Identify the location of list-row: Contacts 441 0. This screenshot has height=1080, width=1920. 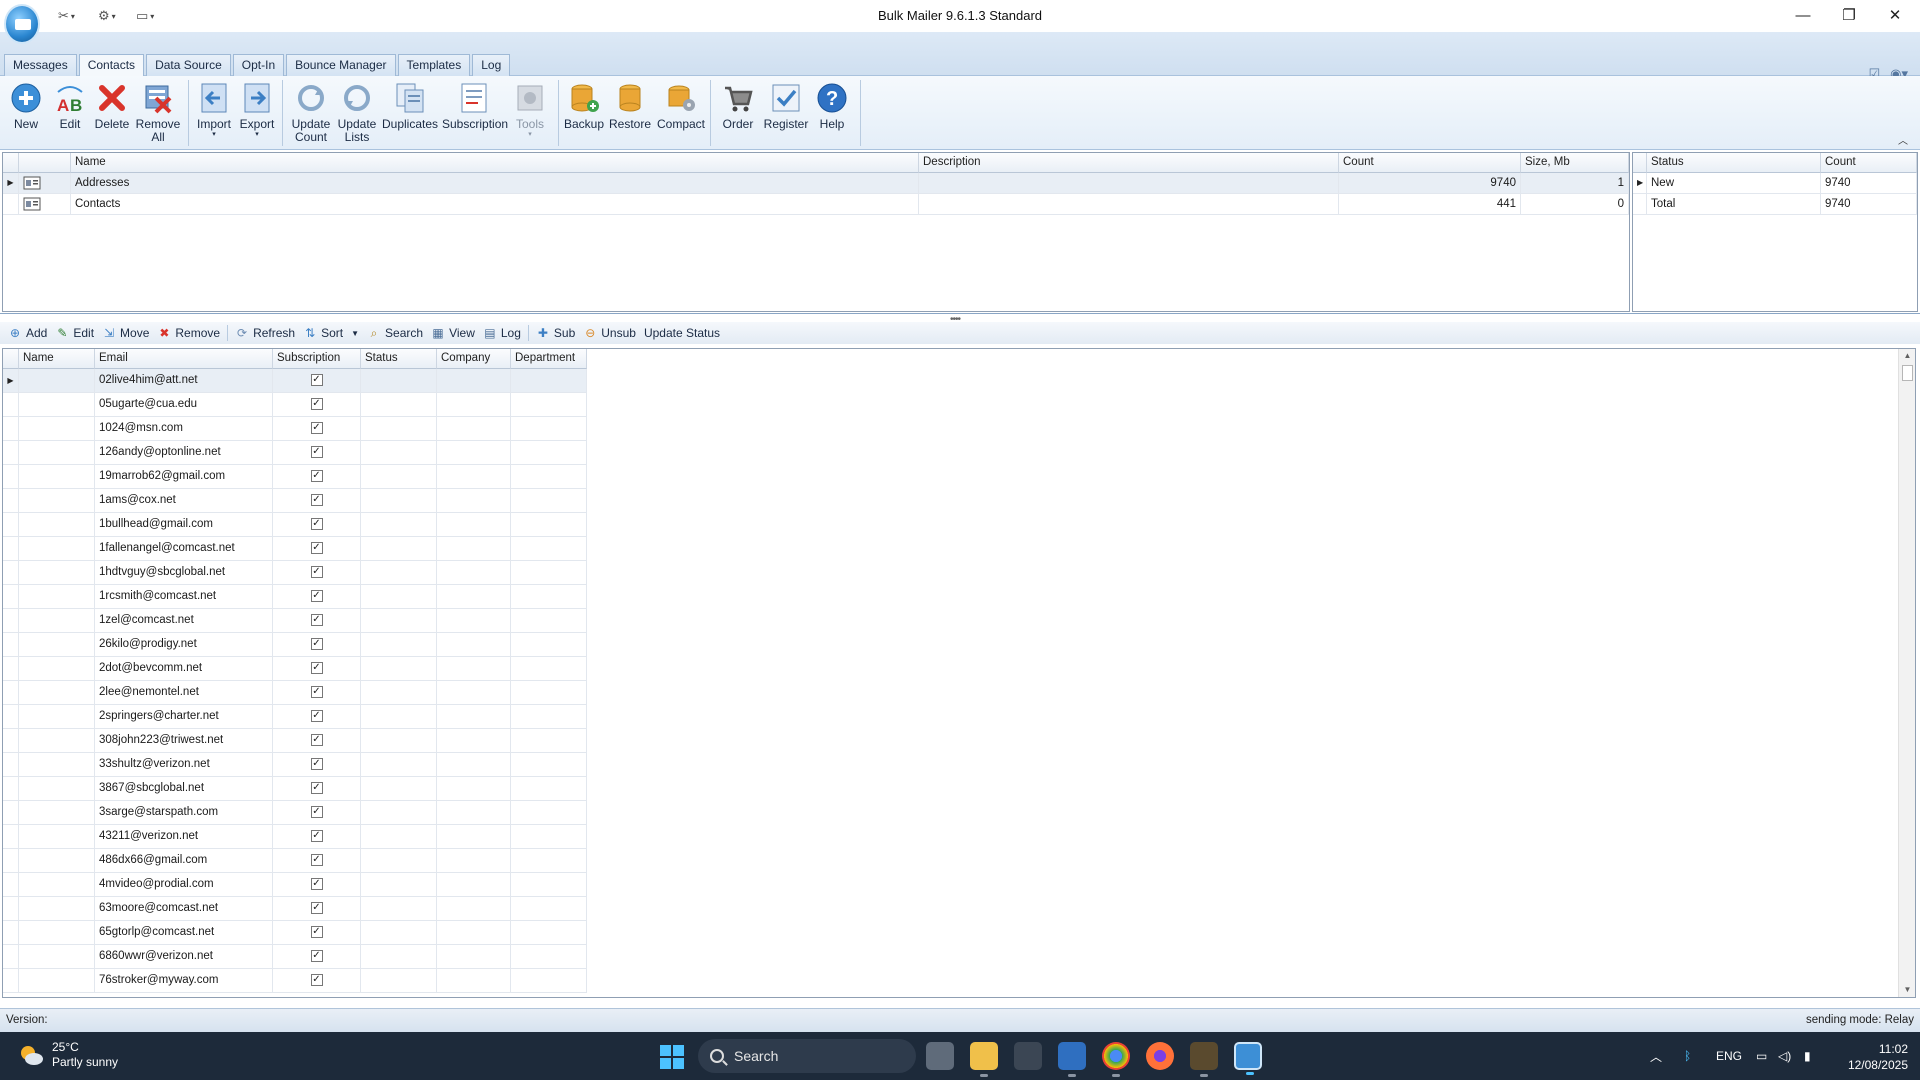
(816, 204).